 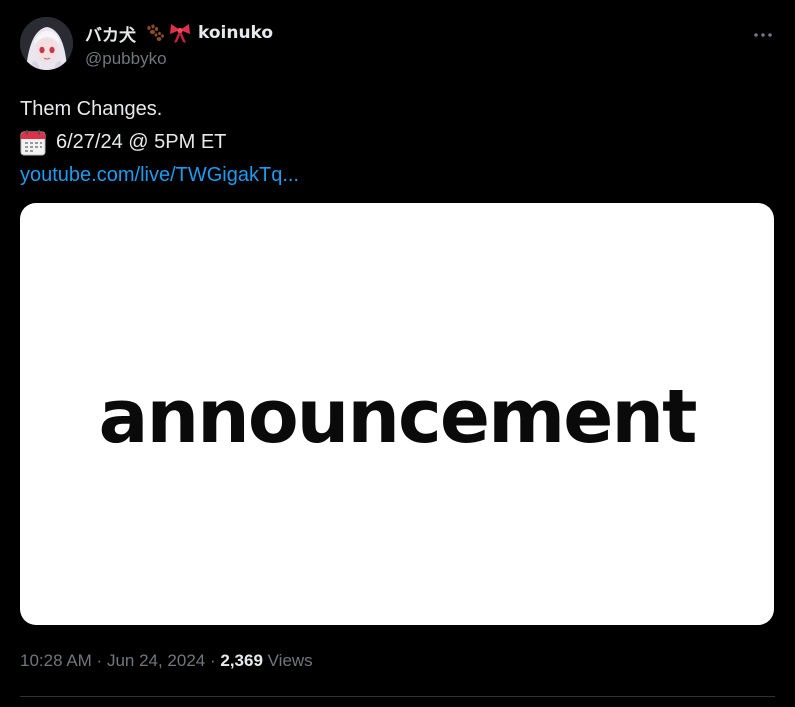 What do you see at coordinates (91, 109) in the screenshot?
I see `tweet-text-line: Them Changes.` at bounding box center [91, 109].